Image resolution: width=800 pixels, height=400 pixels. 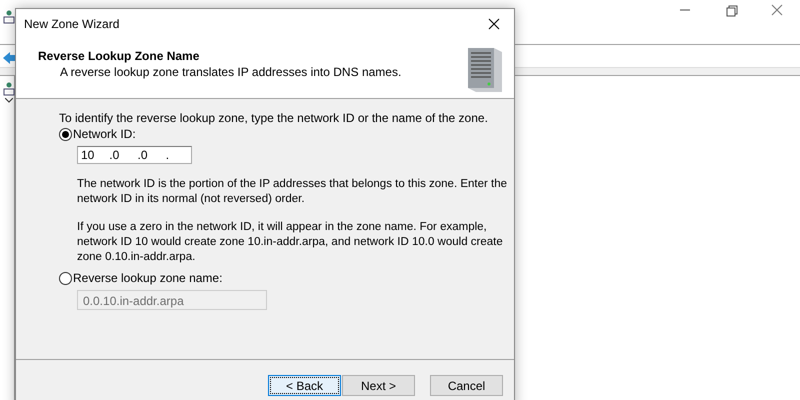 What do you see at coordinates (230, 72) in the screenshot?
I see `page-subtitle: A reverse lookup zone translates IP addresses into DNS names.` at bounding box center [230, 72].